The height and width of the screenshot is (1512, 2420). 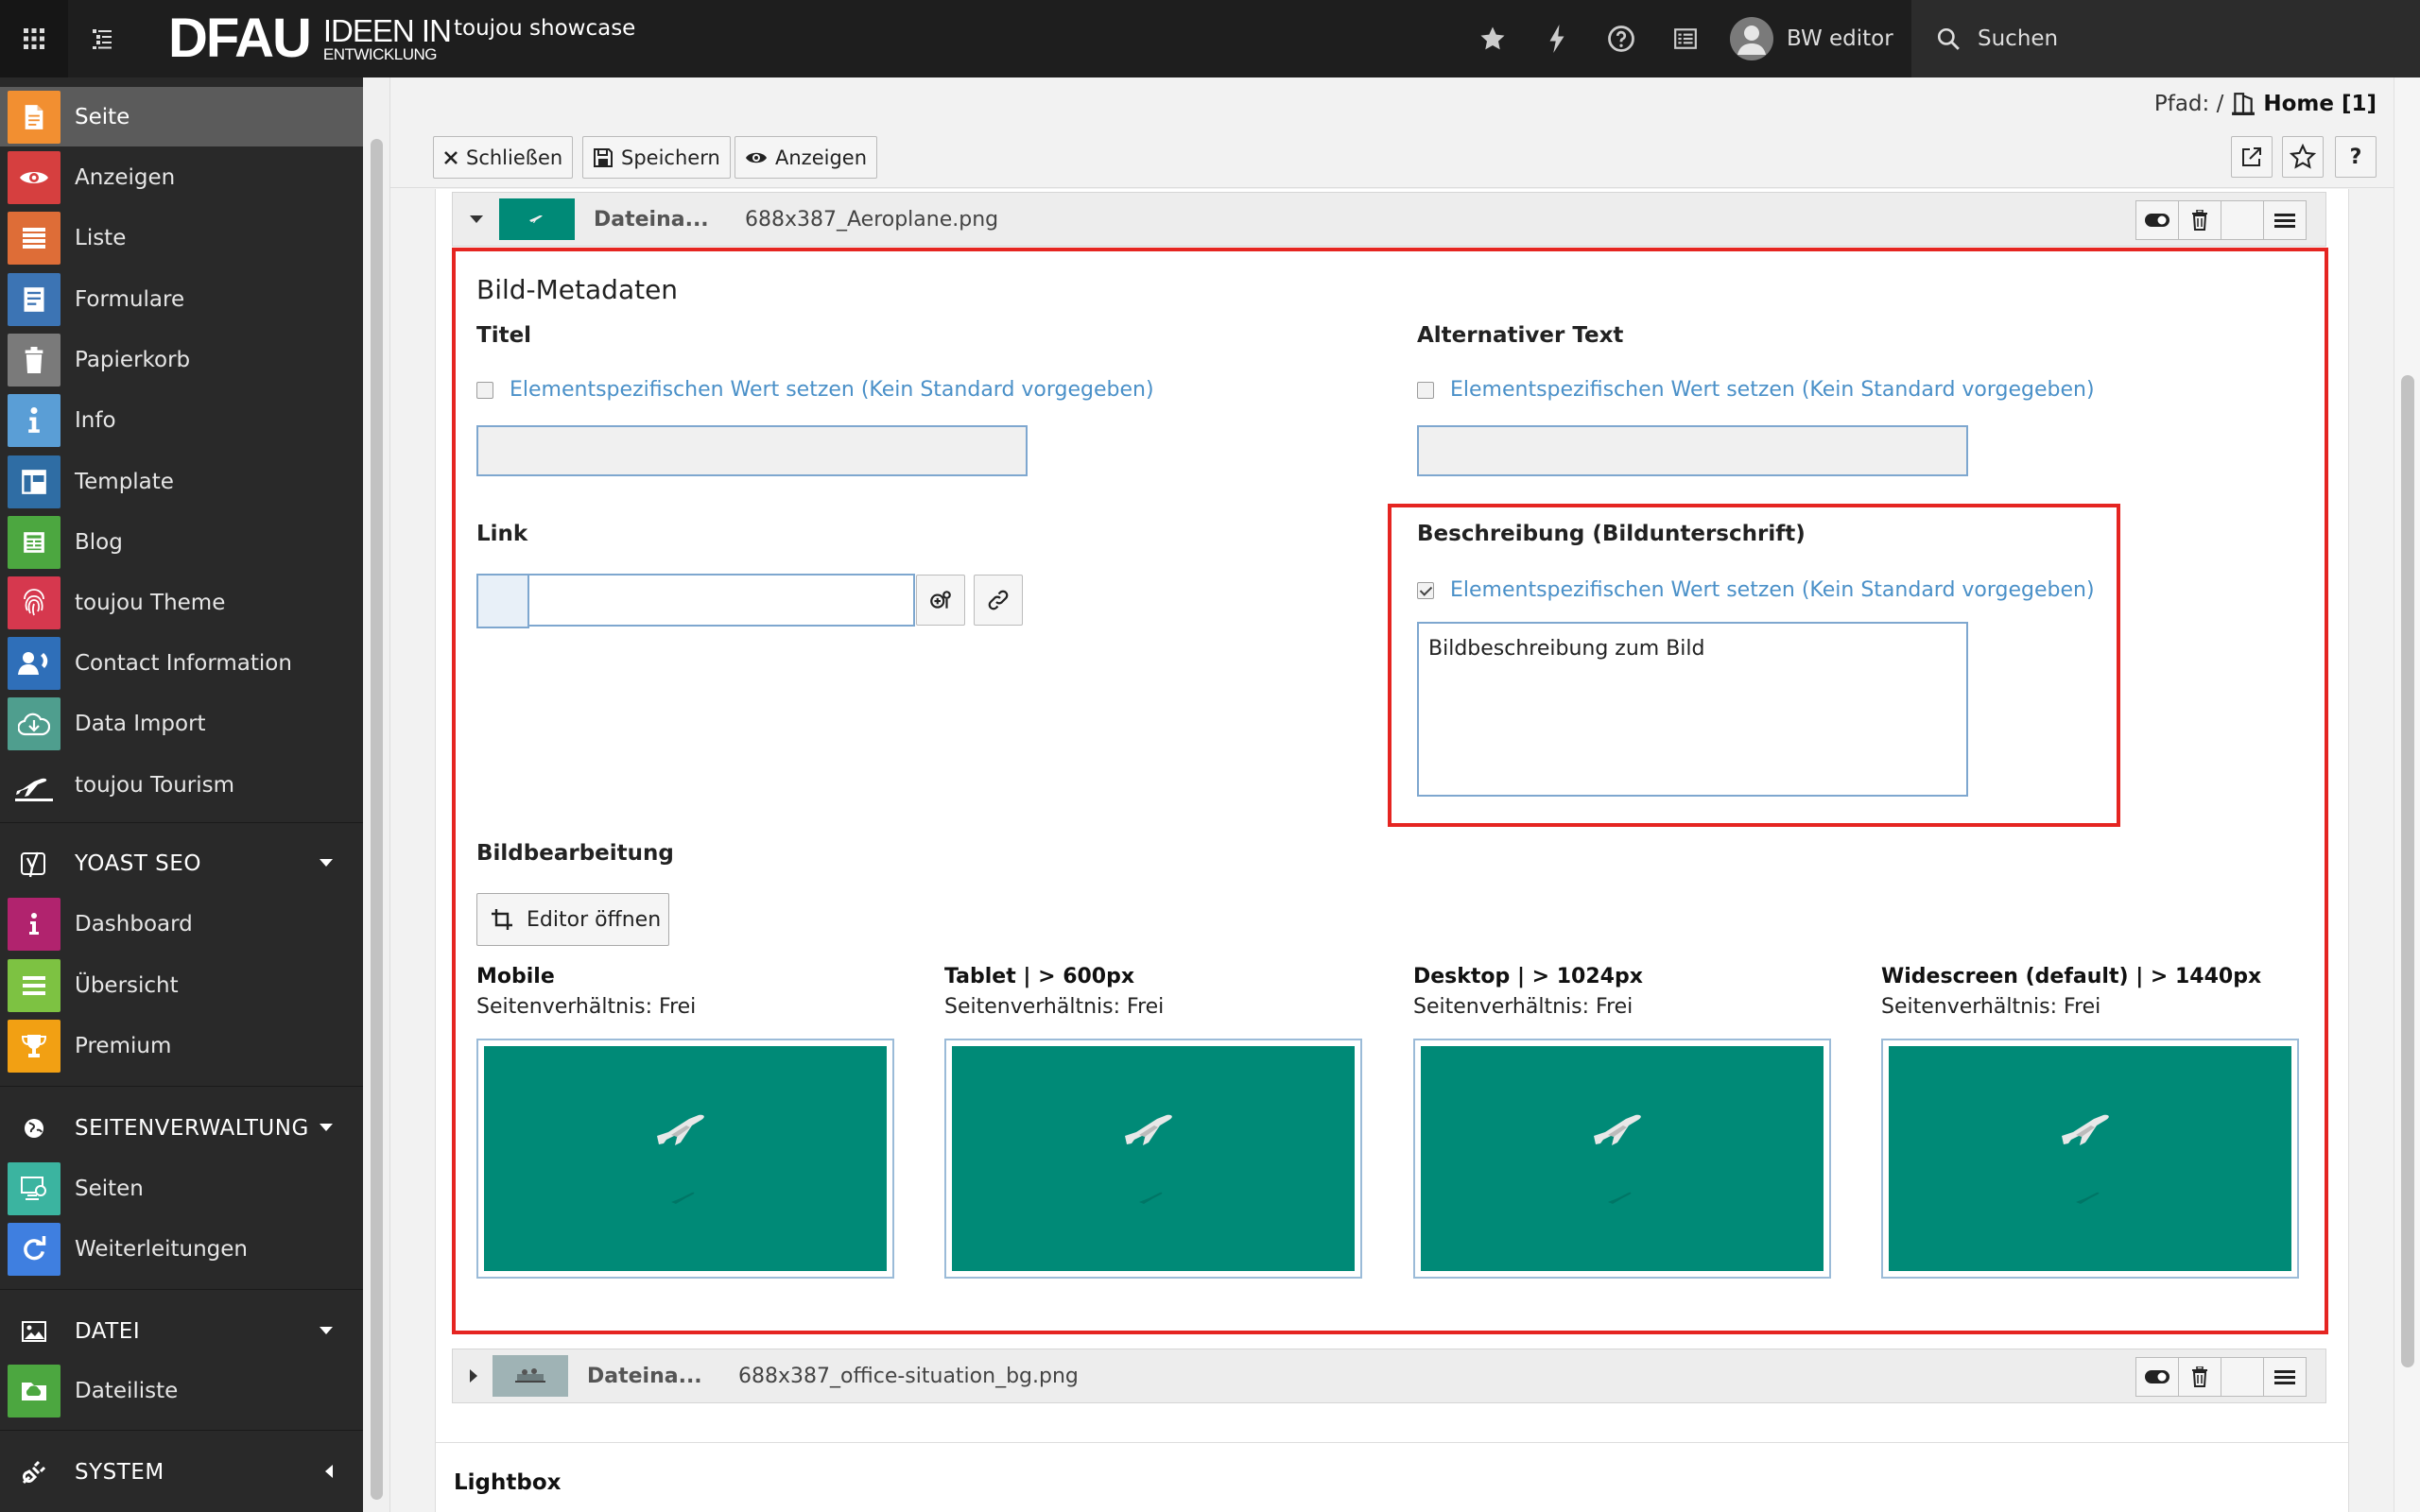 I want to click on page-tree-toggle-icon, so click(x=102, y=38).